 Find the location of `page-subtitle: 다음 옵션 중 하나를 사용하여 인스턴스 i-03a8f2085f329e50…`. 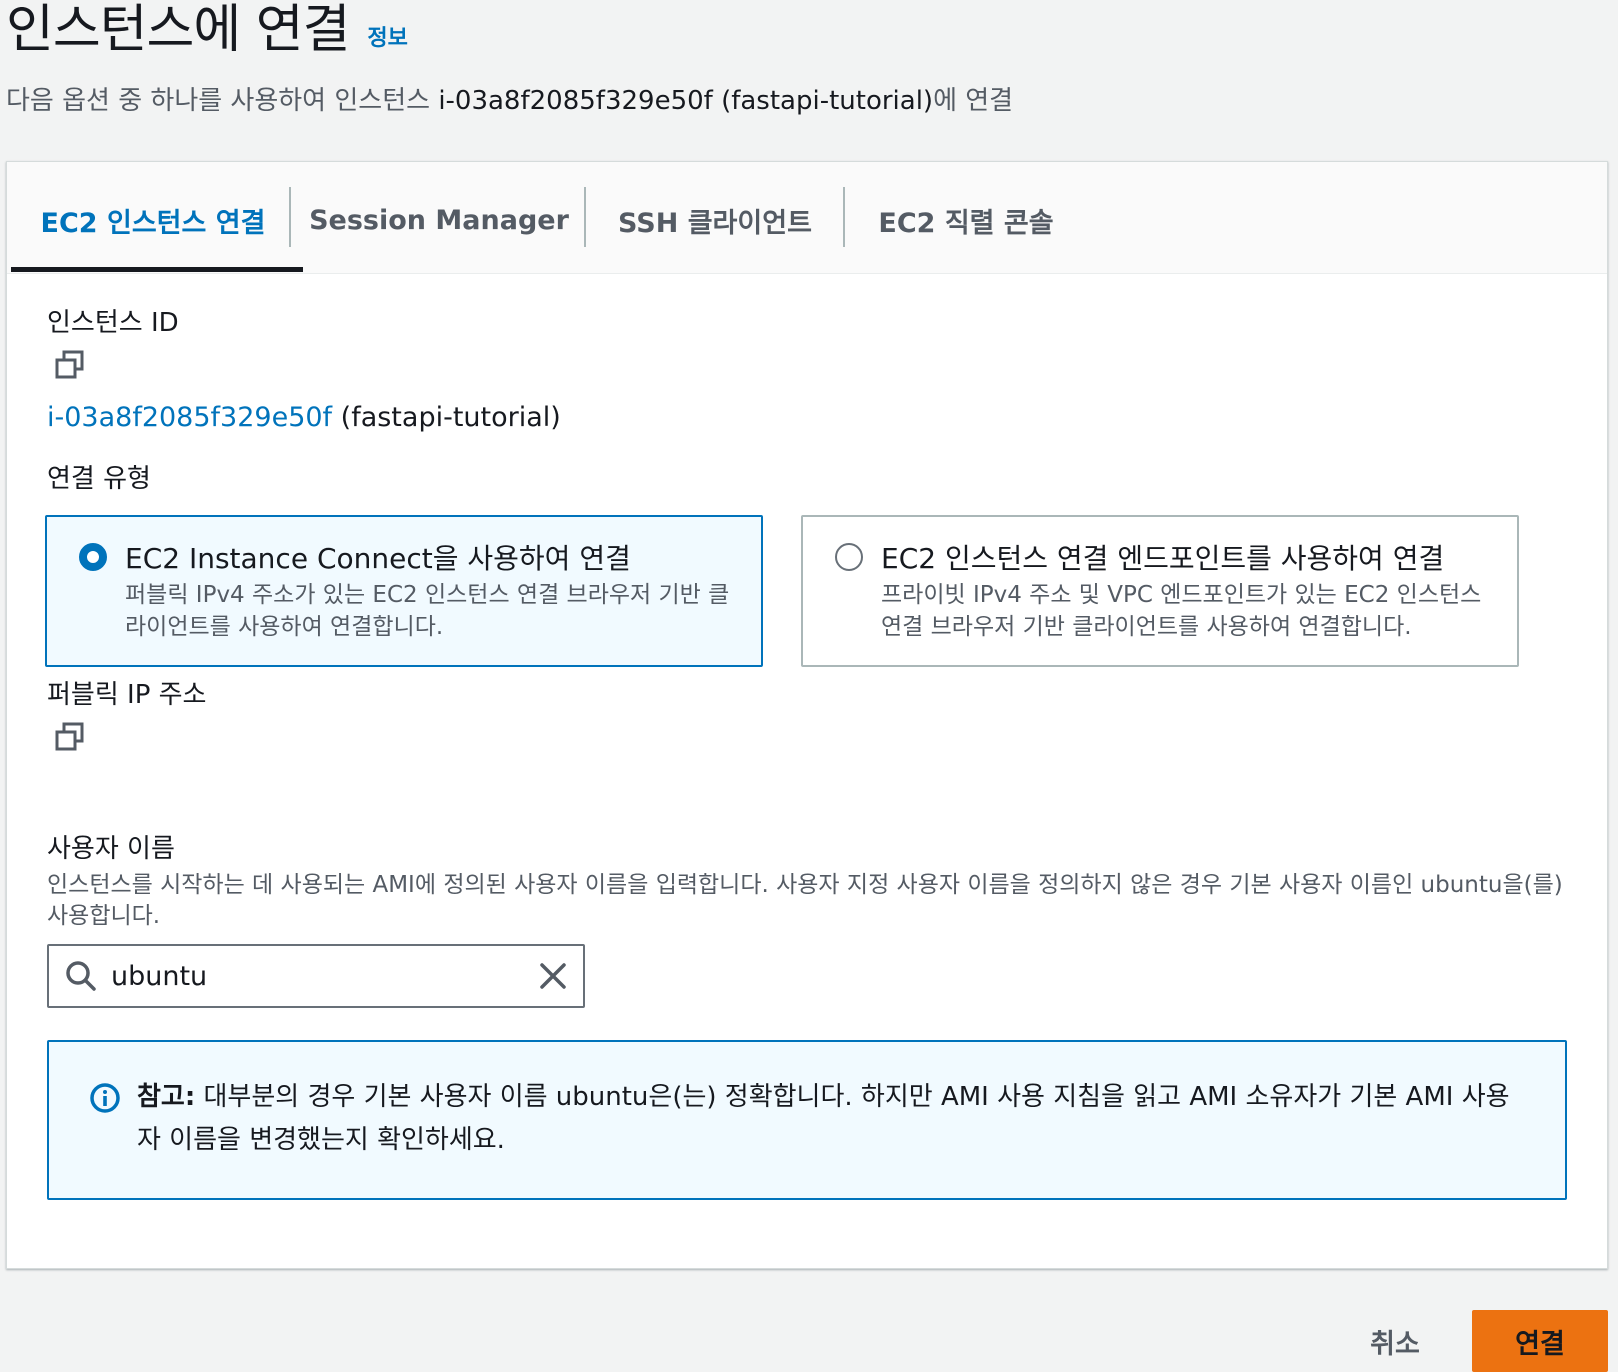

page-subtitle: 다음 옵션 중 하나를 사용하여 인스턴스 i-03a8f2085f329e50… is located at coordinates (509, 98).